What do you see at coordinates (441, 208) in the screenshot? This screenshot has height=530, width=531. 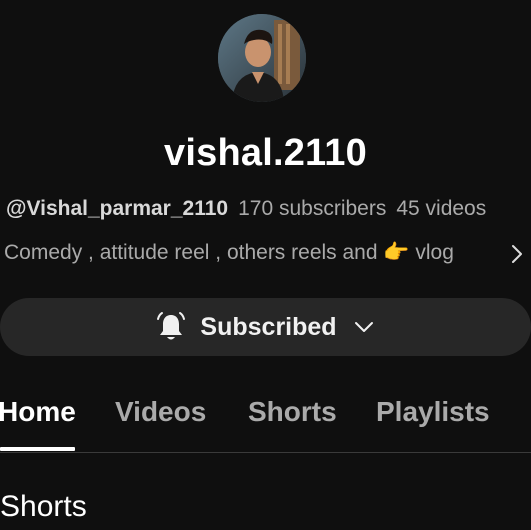 I see `video-count: 45 videos` at bounding box center [441, 208].